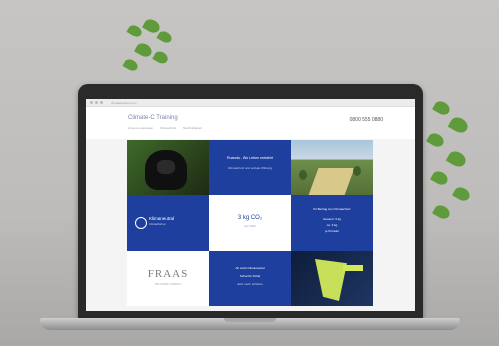 Image resolution: width=499 pixels, height=346 pixels. I want to click on facts-line: Gesamt: 3 kg, so click(332, 219).